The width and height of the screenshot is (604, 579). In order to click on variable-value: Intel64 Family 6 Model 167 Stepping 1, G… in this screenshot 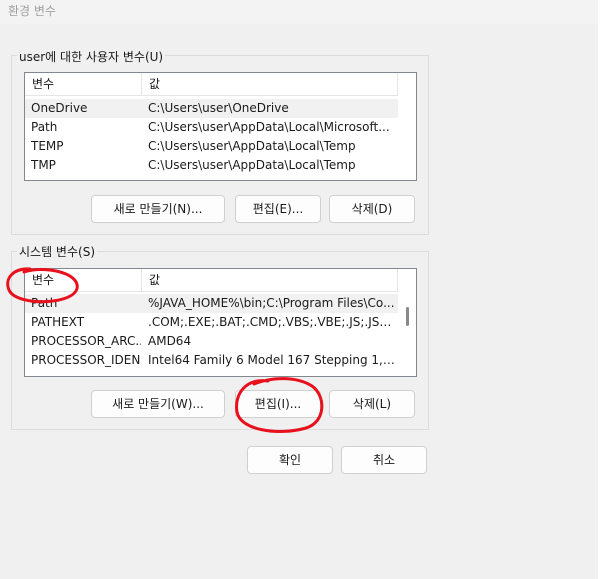, I will do `click(273, 360)`.